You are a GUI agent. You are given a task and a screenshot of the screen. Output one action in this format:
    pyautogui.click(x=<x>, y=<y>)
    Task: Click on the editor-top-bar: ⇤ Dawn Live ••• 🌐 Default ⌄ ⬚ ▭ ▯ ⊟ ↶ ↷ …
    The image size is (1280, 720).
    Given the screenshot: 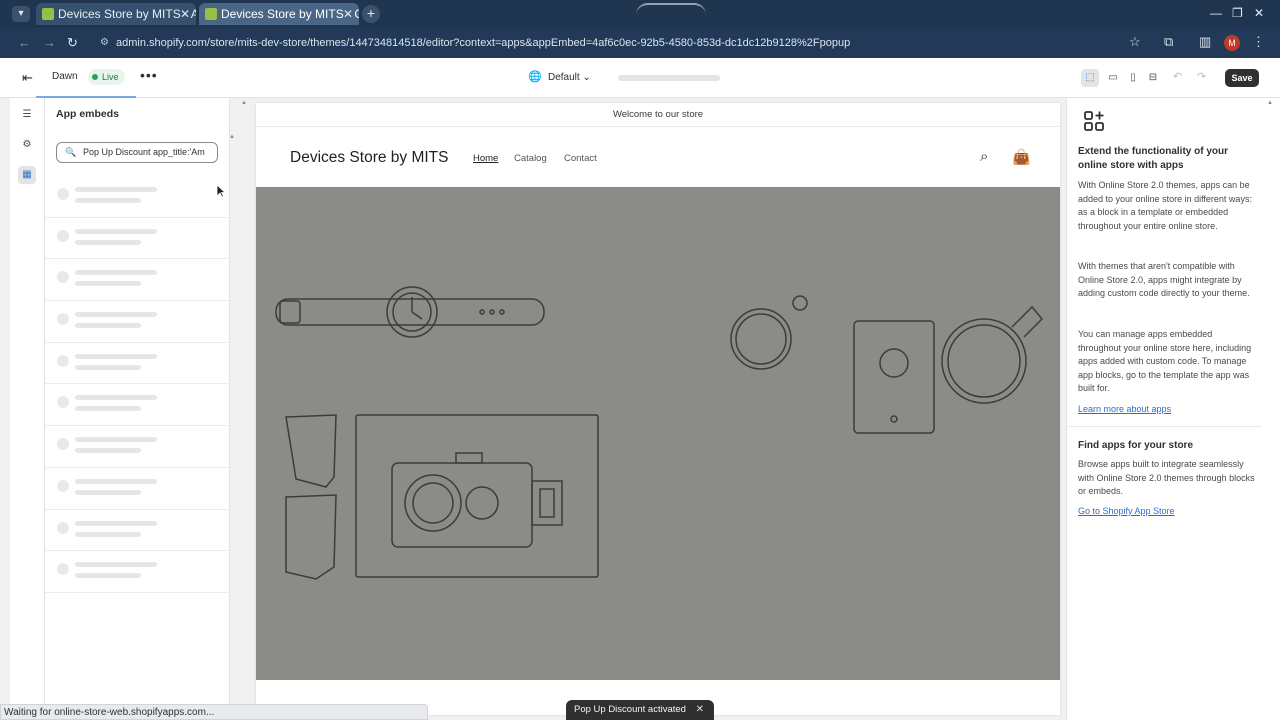 What is the action you would take?
    pyautogui.click(x=640, y=78)
    